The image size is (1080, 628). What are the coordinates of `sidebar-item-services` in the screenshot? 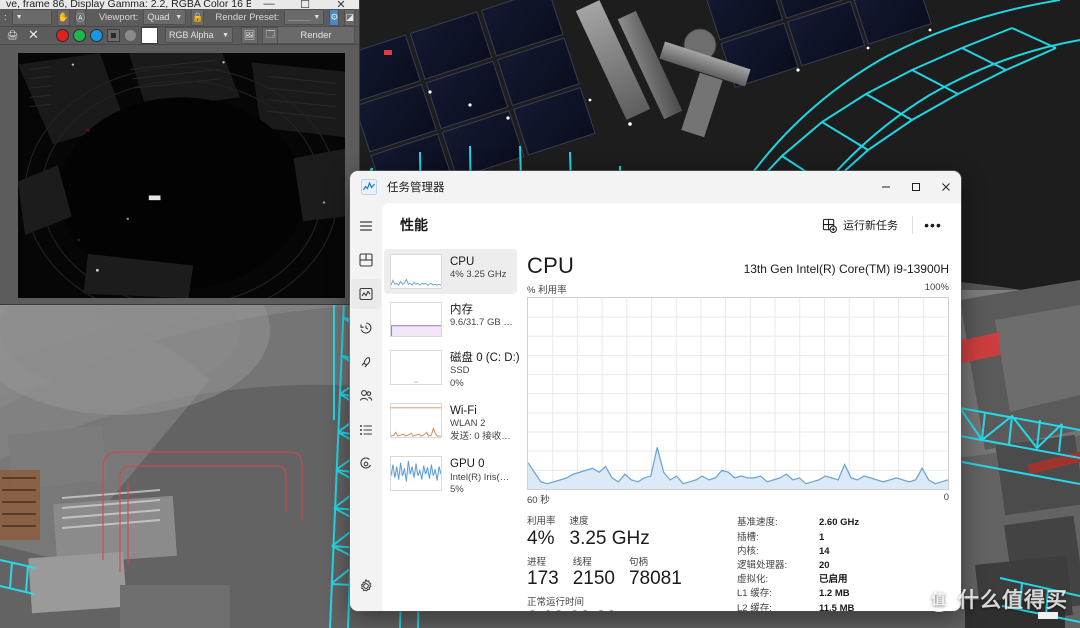 It's located at (366, 464).